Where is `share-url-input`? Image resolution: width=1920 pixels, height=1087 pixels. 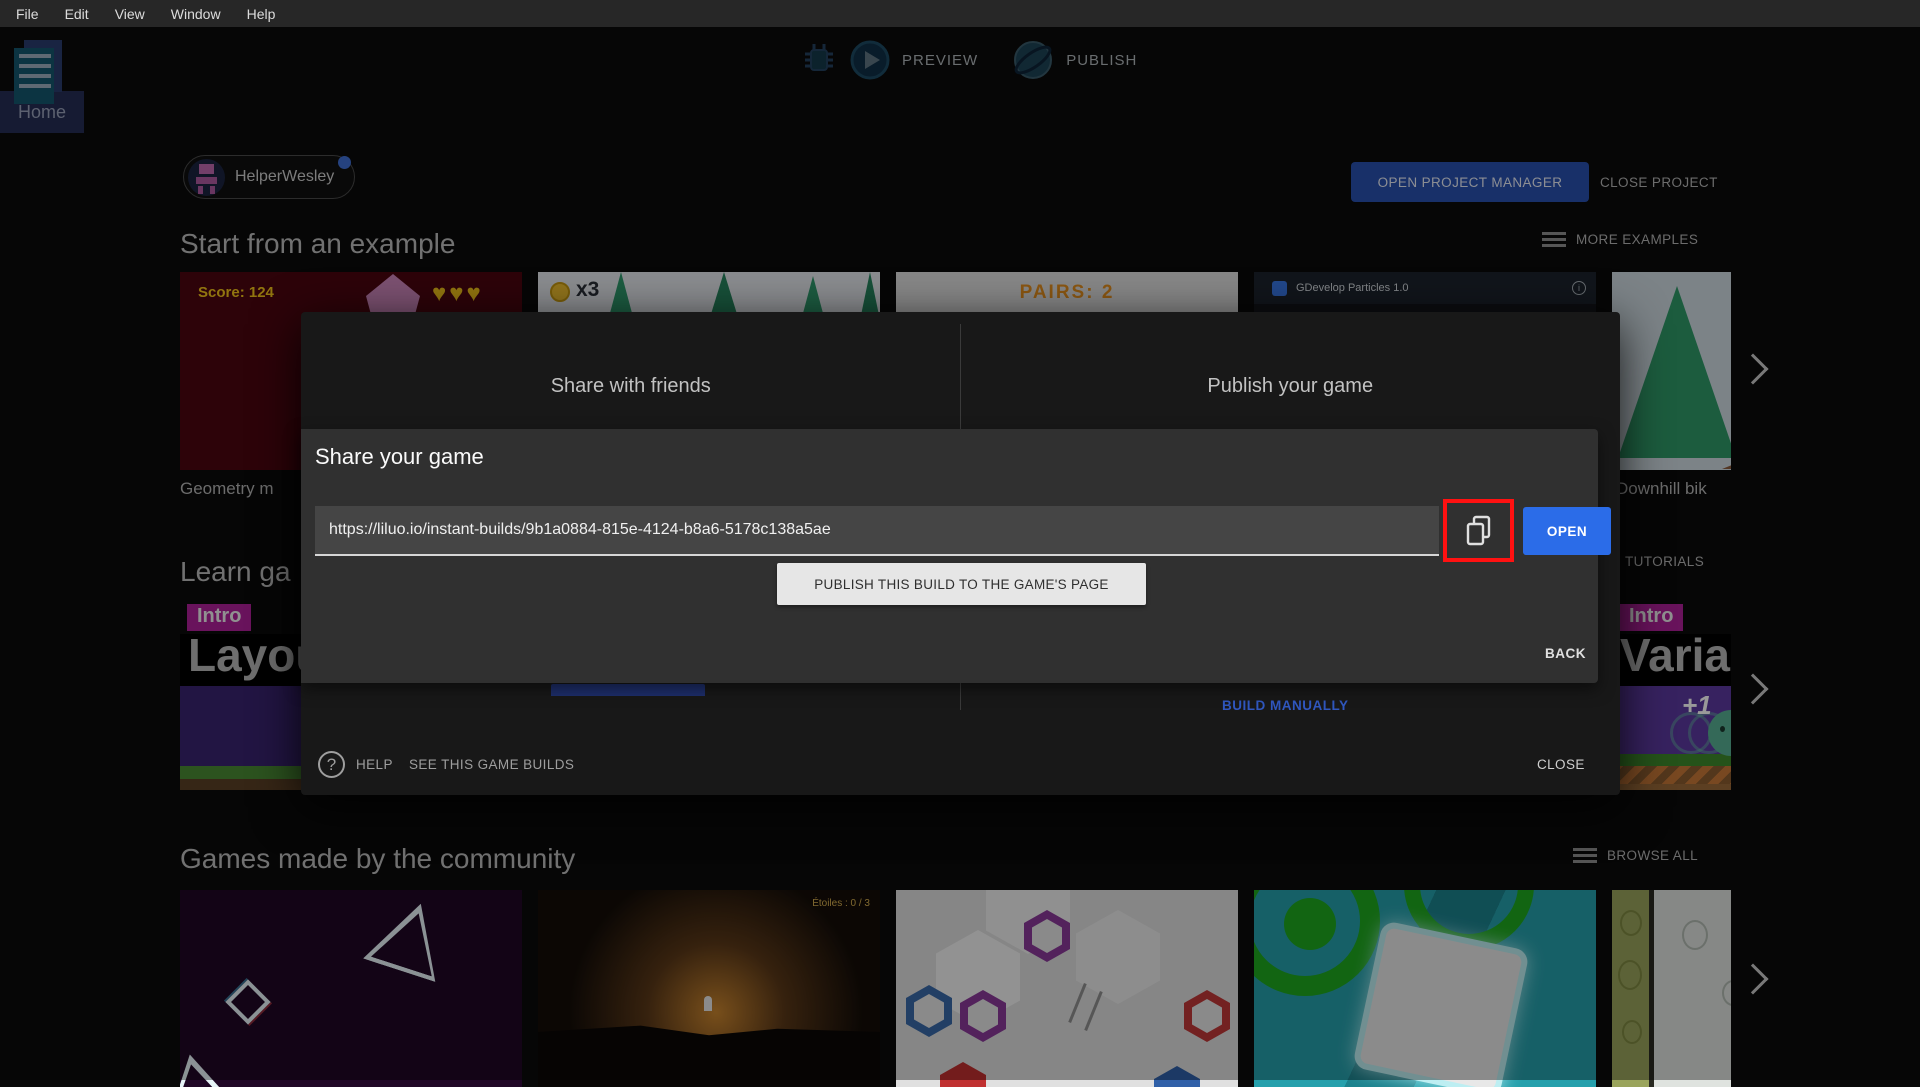 share-url-input is located at coordinates (877, 531).